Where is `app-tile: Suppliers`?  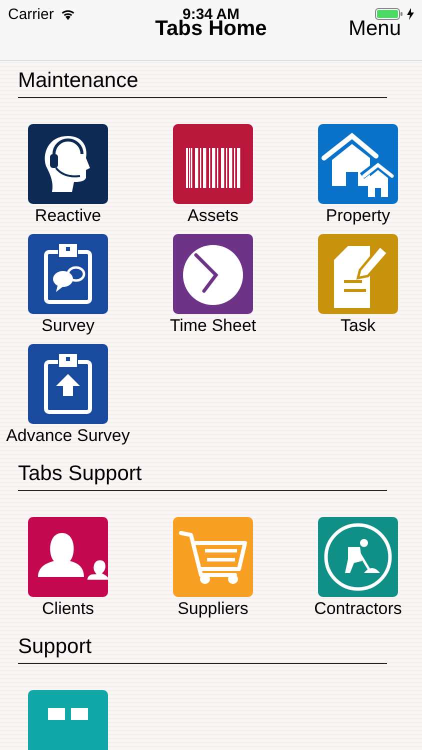 app-tile: Suppliers is located at coordinates (213, 572).